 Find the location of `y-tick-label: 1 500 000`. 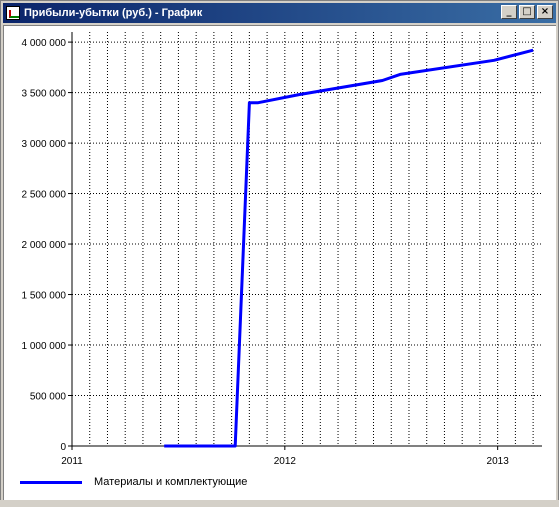

y-tick-label: 1 500 000 is located at coordinates (44, 296).